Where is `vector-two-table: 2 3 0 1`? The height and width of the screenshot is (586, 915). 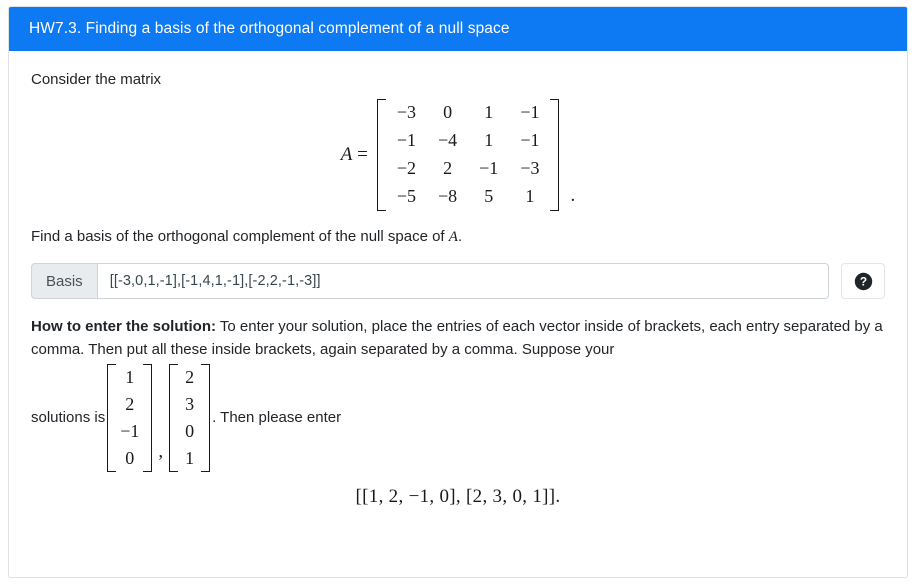 vector-two-table: 2 3 0 1 is located at coordinates (189, 418).